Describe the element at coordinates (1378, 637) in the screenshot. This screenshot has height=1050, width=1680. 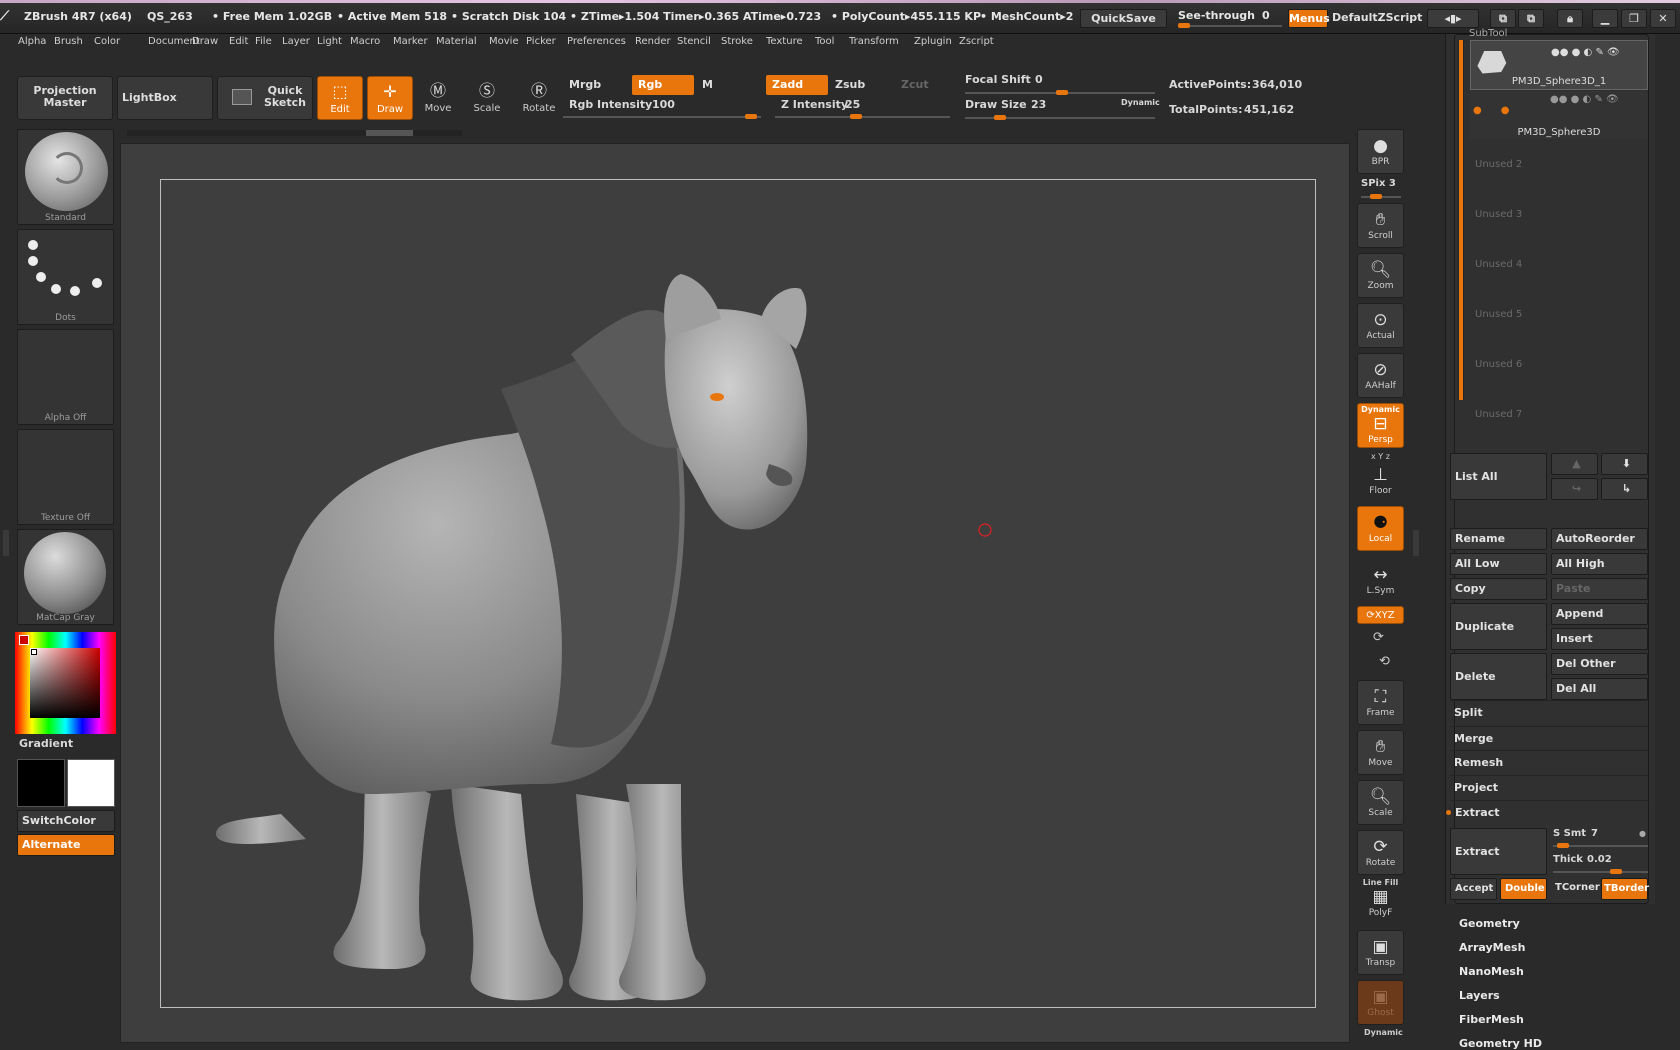
I see `y-rotate-icon: ⟳` at that location.